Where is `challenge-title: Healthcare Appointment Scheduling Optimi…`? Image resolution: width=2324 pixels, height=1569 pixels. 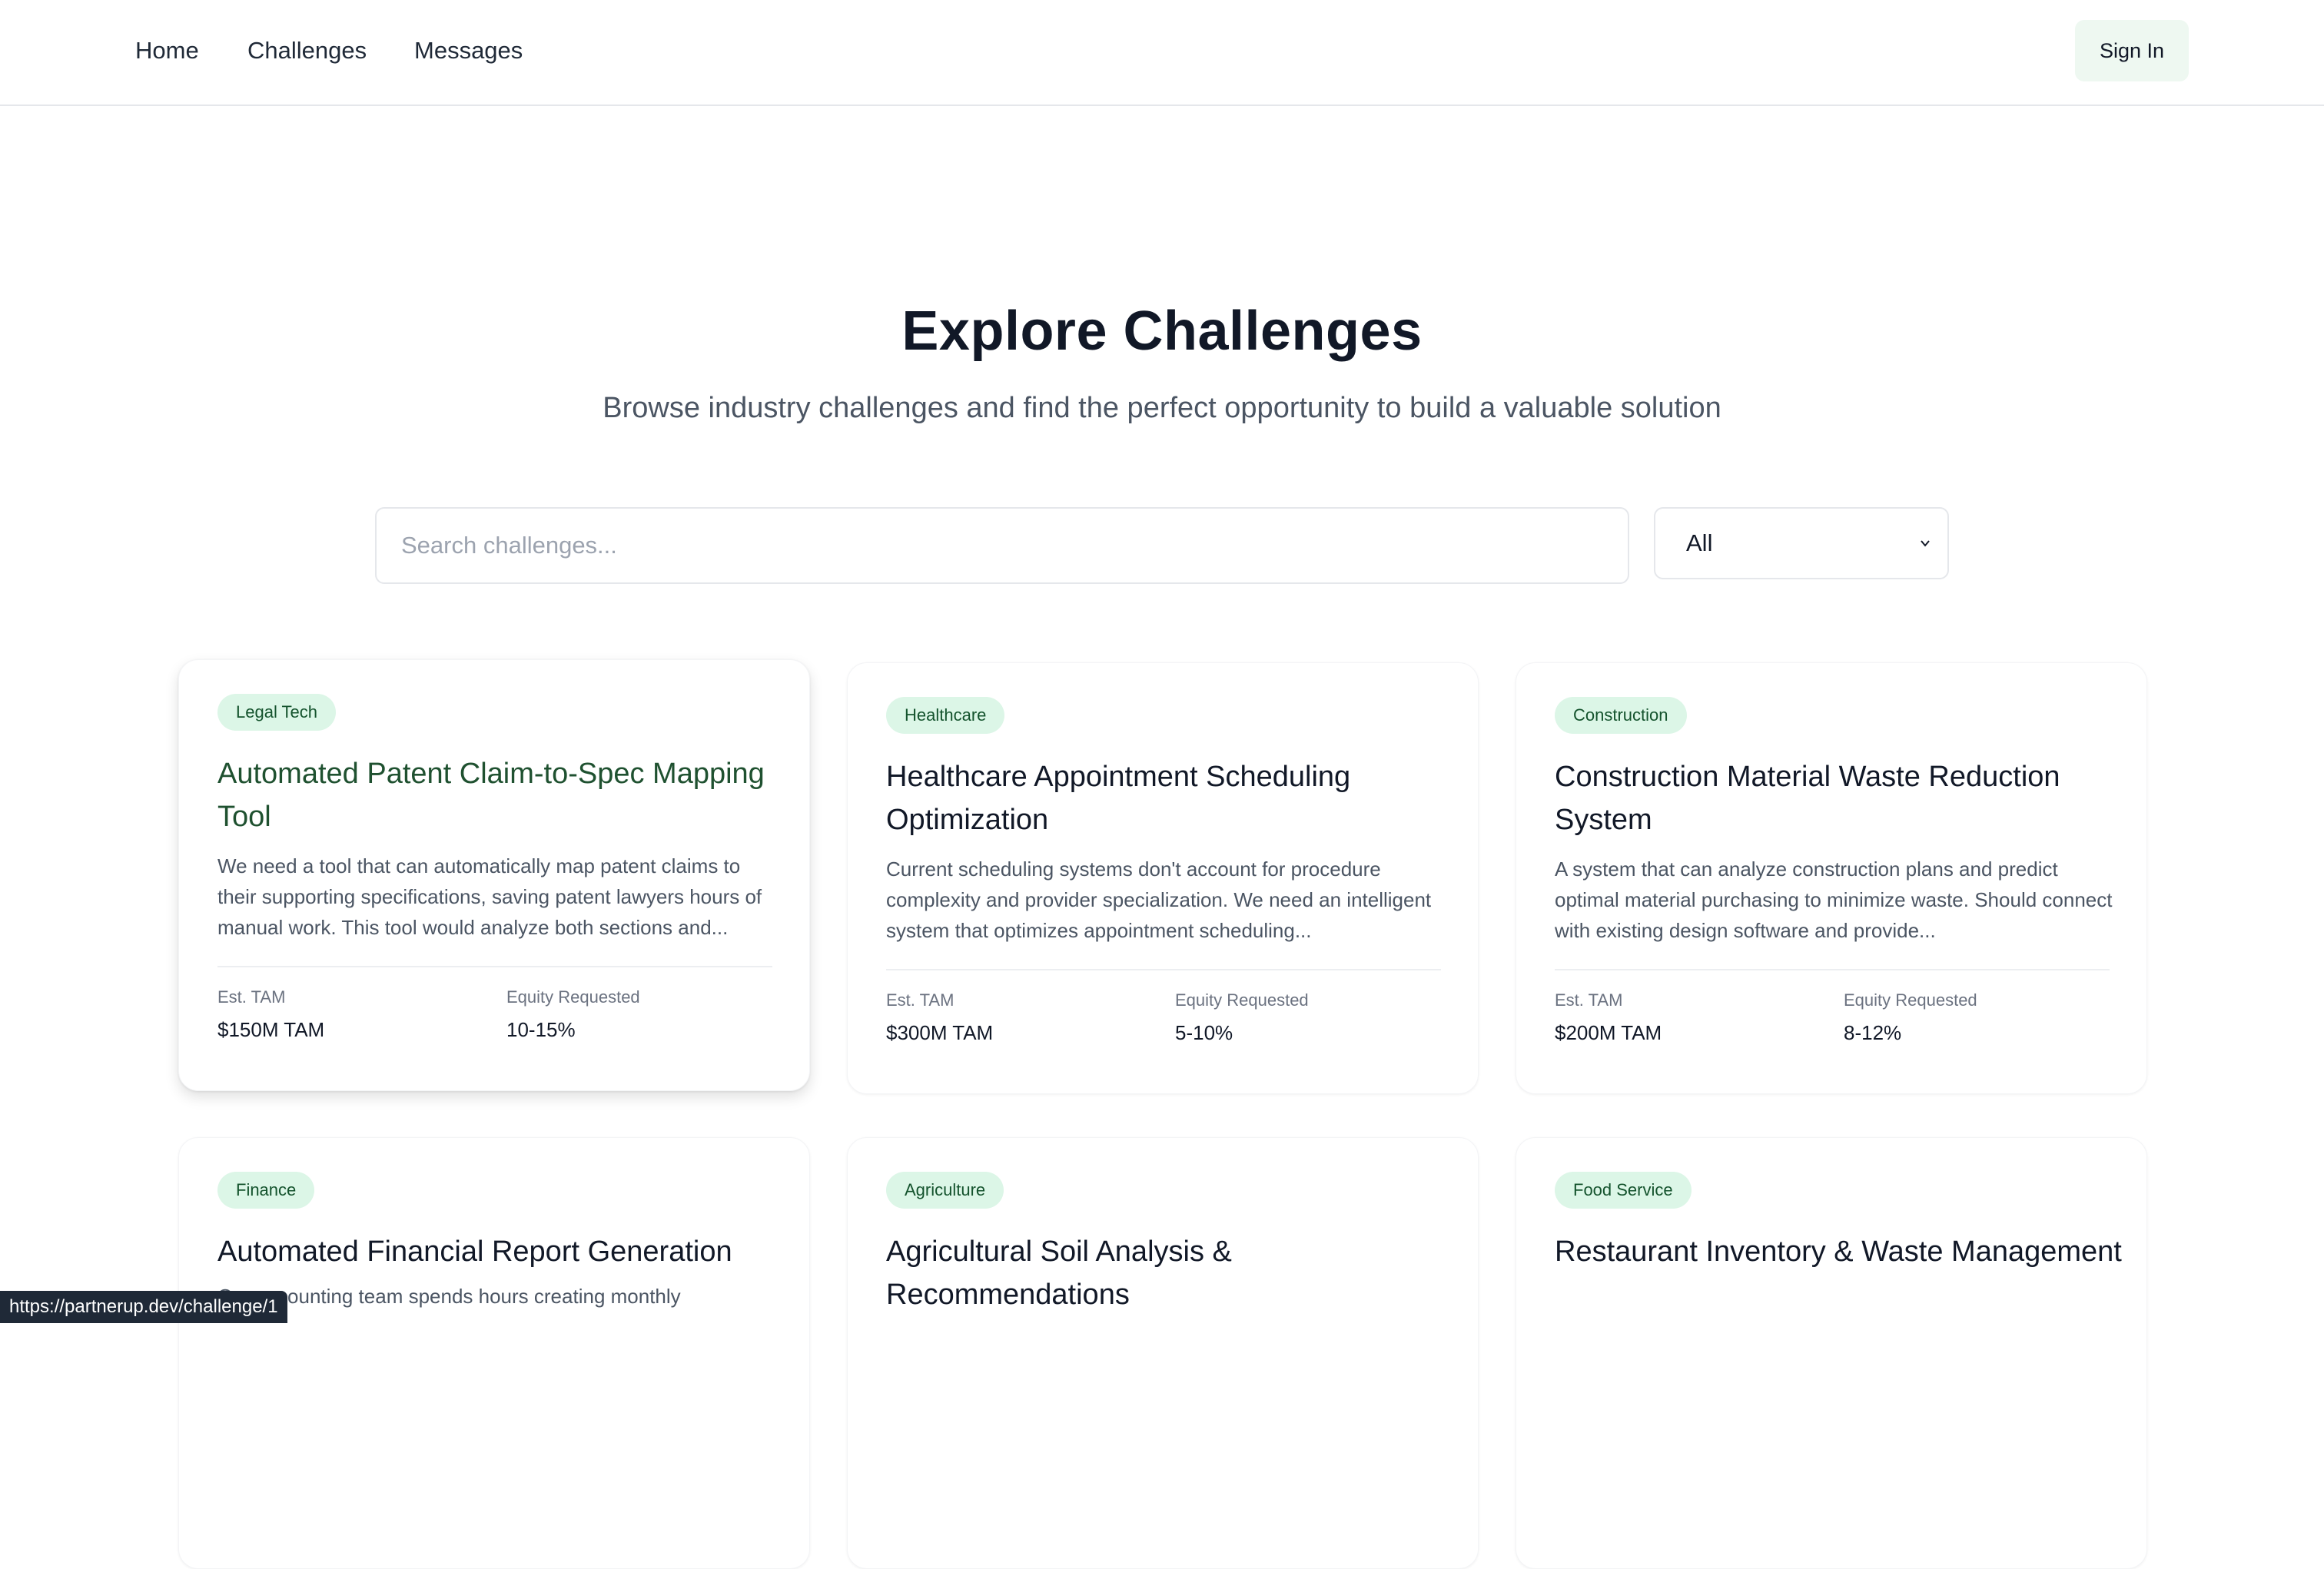 challenge-title: Healthcare Appointment Scheduling Optimi… is located at coordinates (1170, 798).